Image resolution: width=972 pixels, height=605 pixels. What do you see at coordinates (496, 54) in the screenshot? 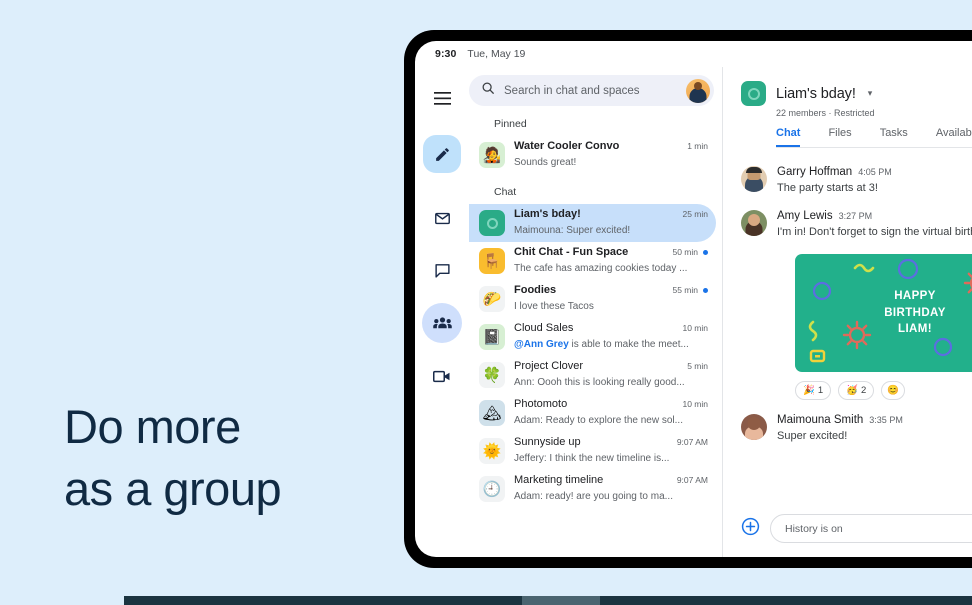
I see `status-date: Tue, May 19` at bounding box center [496, 54].